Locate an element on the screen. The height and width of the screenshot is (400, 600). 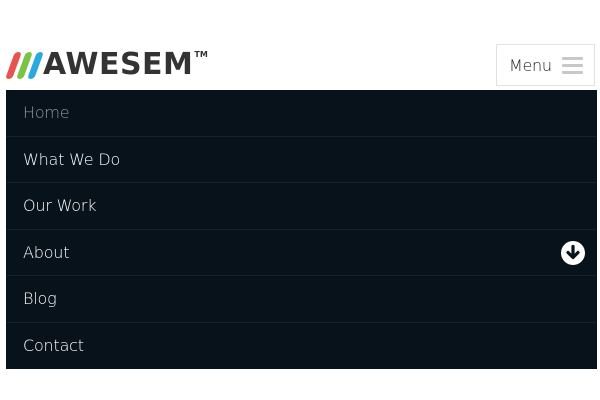
nav-item-label: Our Work is located at coordinates (60, 206).